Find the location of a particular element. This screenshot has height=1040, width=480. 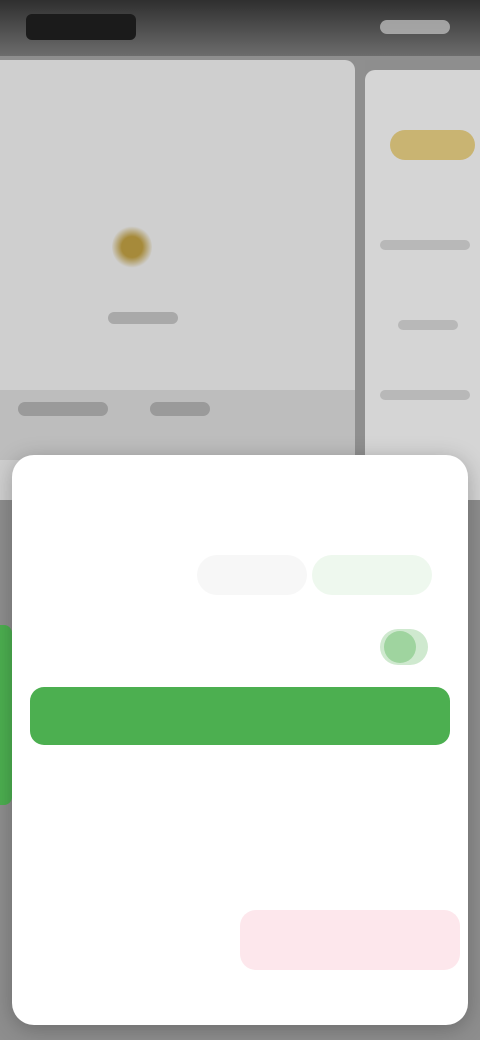

status-time is located at coordinates (81, 27).